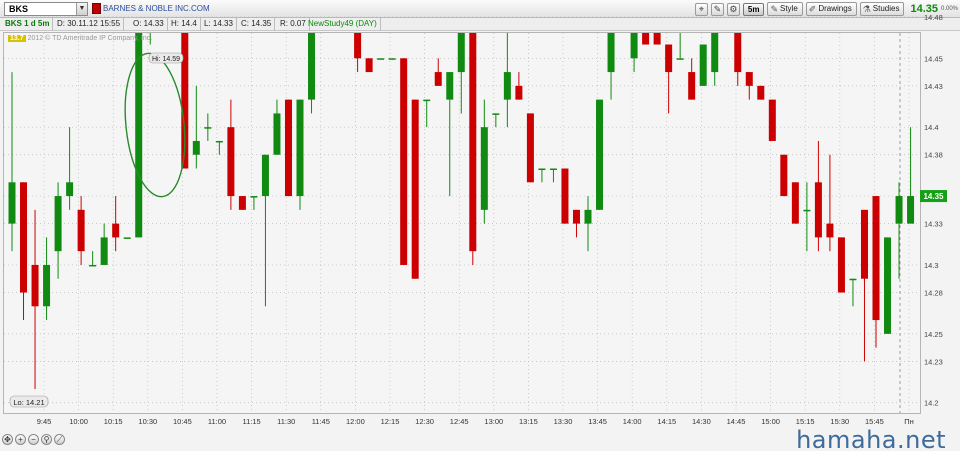 The height and width of the screenshot is (451, 960). Describe the element at coordinates (597, 421) in the screenshot. I see `x-tick-label: 13:45` at that location.